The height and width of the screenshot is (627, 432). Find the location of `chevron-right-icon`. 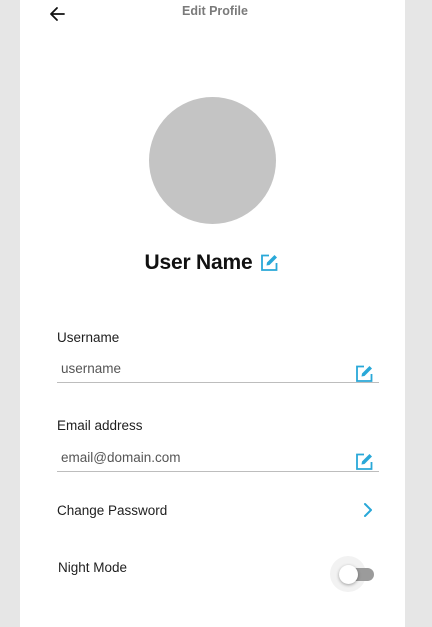

chevron-right-icon is located at coordinates (368, 510).